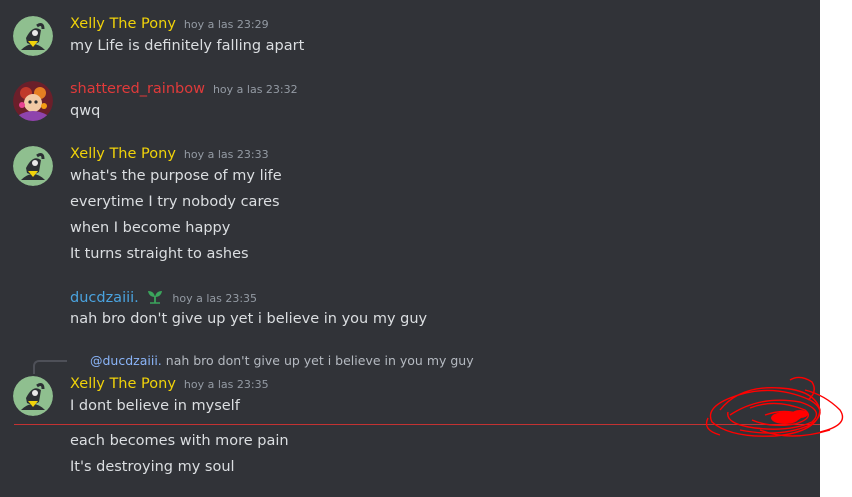 This screenshot has height=497, width=852. What do you see at coordinates (104, 298) in the screenshot?
I see `username-ducdzaiii: ducdzaiii.` at bounding box center [104, 298].